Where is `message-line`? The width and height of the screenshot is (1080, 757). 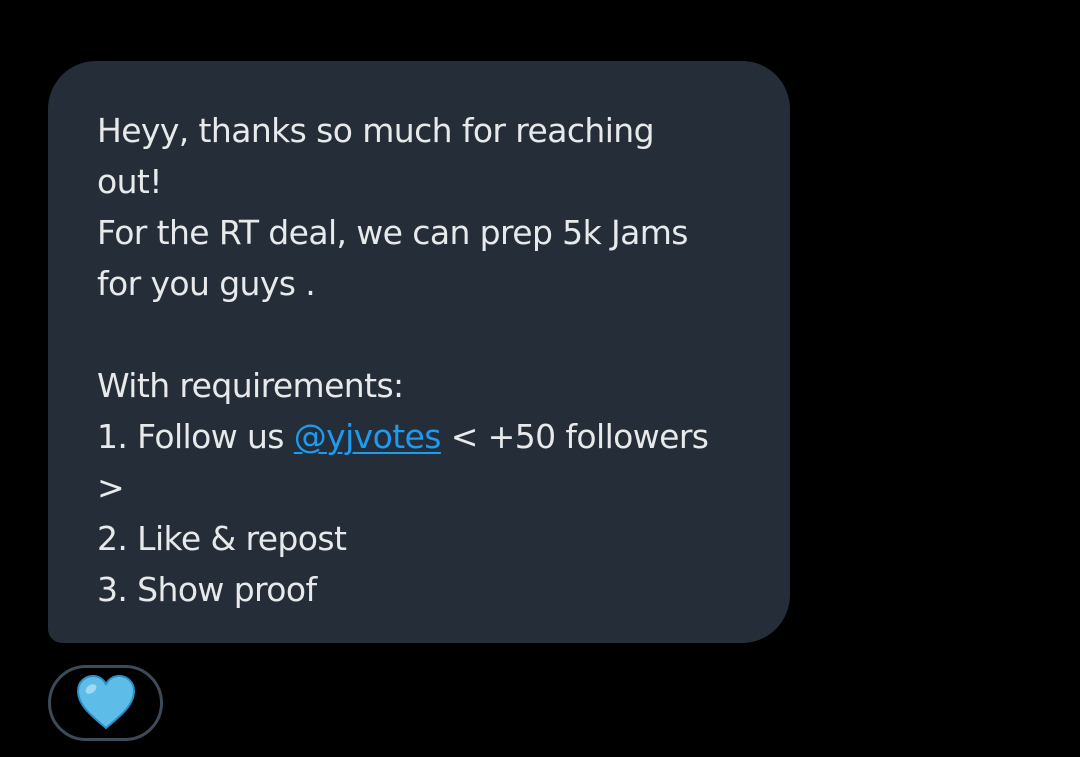 message-line is located at coordinates (423, 334).